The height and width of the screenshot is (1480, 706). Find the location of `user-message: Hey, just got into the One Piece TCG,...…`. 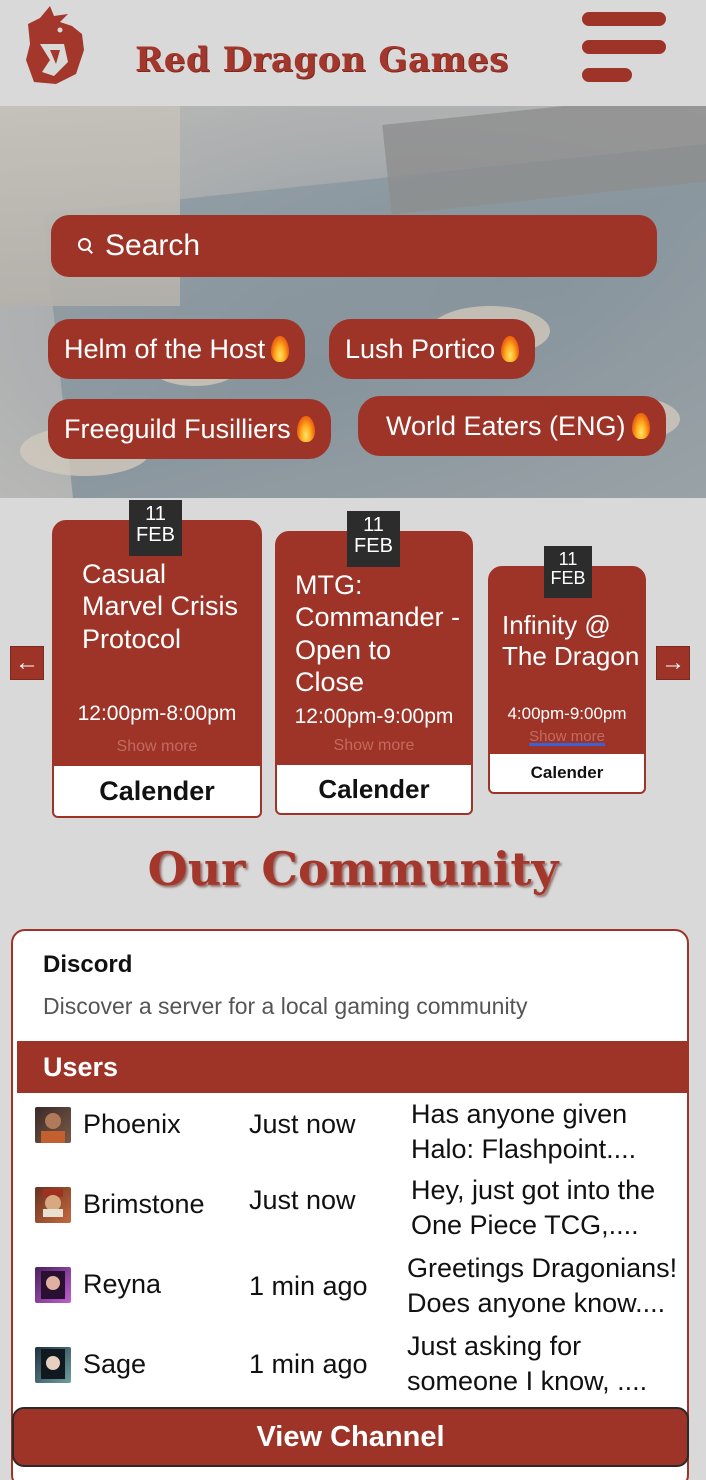

user-message: Hey, just got into the One Piece TCG,...… is located at coordinates (533, 1208).